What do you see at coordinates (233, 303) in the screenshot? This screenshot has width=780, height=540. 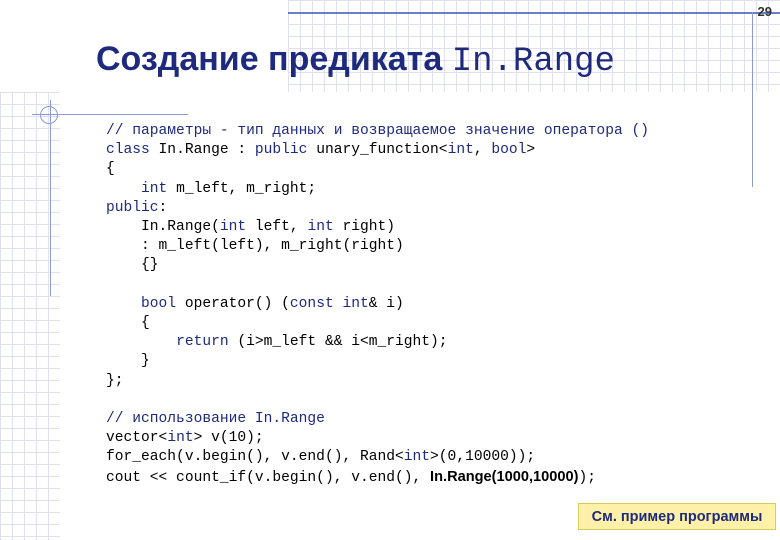 I see `code-text: operator() (` at bounding box center [233, 303].